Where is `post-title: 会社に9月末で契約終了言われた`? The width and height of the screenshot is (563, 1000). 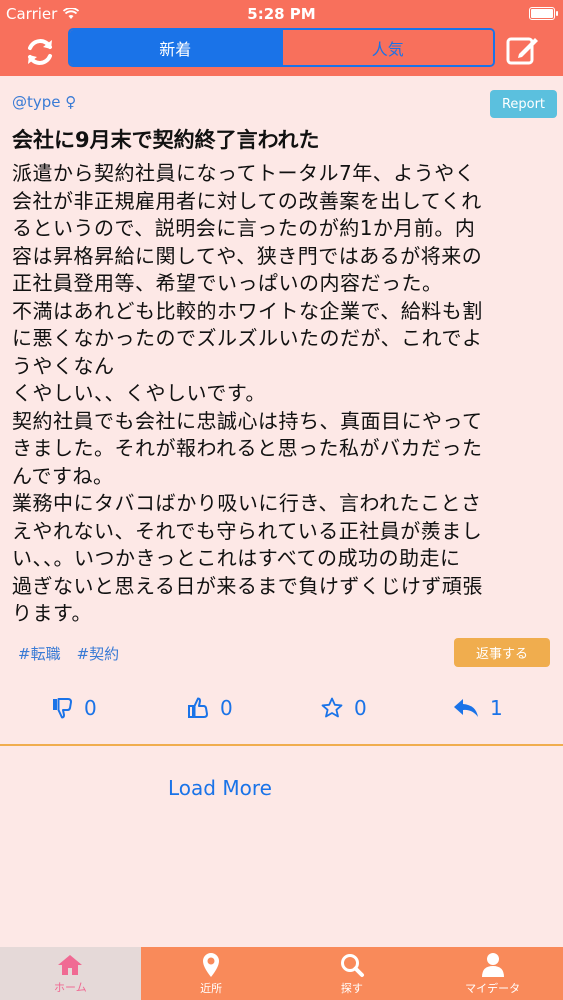 post-title: 会社に9月末で契約終了言われた is located at coordinates (166, 140).